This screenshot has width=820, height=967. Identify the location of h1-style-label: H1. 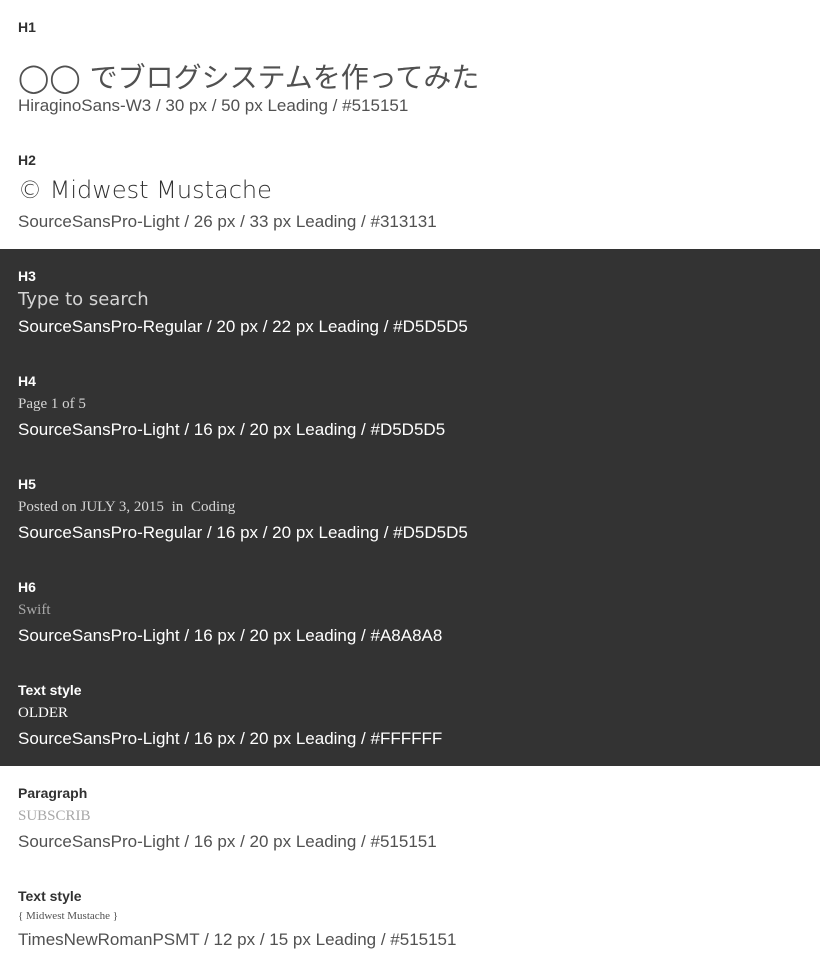
(27, 27).